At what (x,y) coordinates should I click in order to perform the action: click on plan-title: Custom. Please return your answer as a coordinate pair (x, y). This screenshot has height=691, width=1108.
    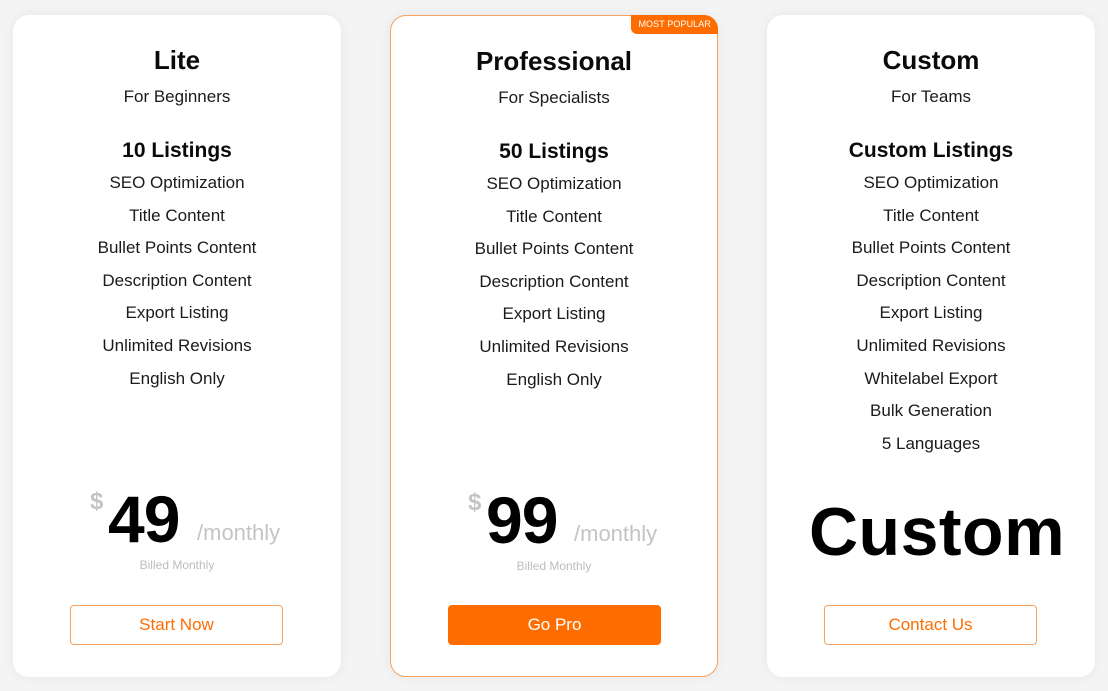
    Looking at the image, I should click on (931, 60).